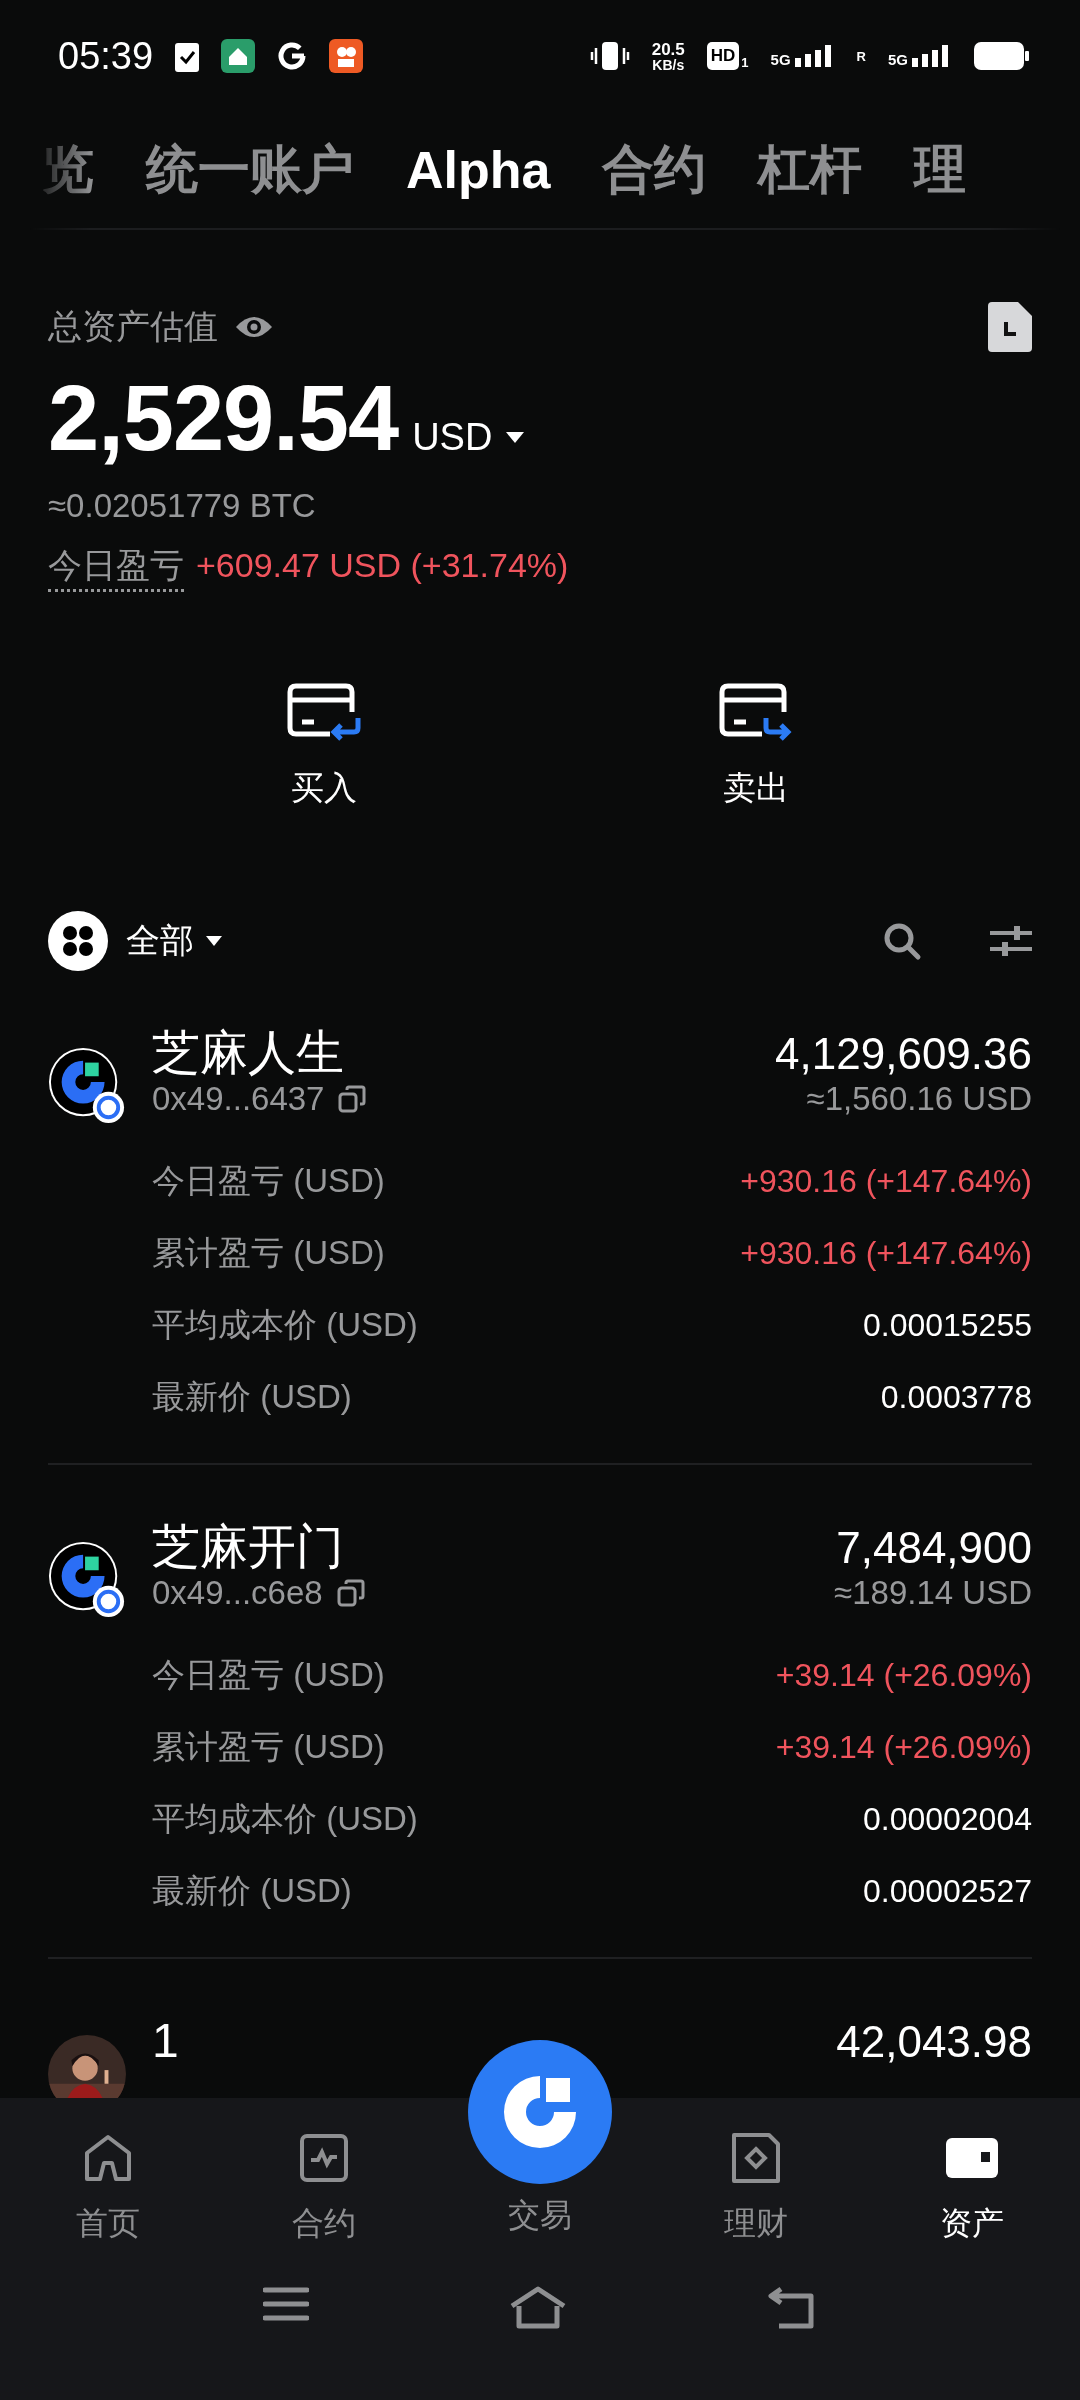 The height and width of the screenshot is (2400, 1080). Describe the element at coordinates (947, 1819) in the screenshot. I see `detail-value: 0.00002004` at that location.